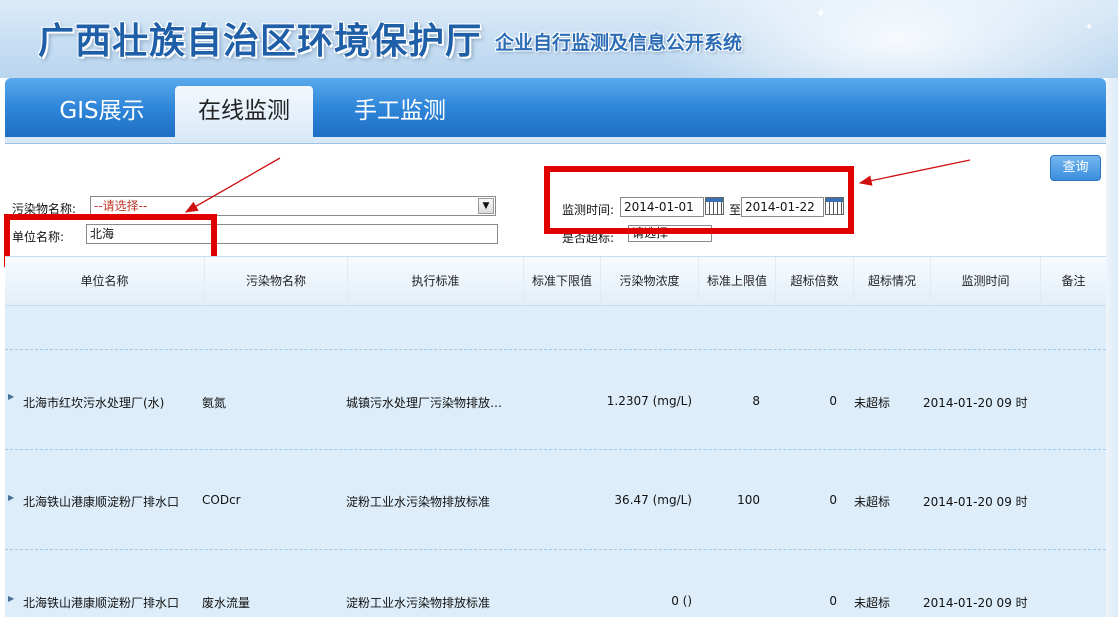  I want to click on tab-online-monitoring: 在线监测, so click(244, 111).